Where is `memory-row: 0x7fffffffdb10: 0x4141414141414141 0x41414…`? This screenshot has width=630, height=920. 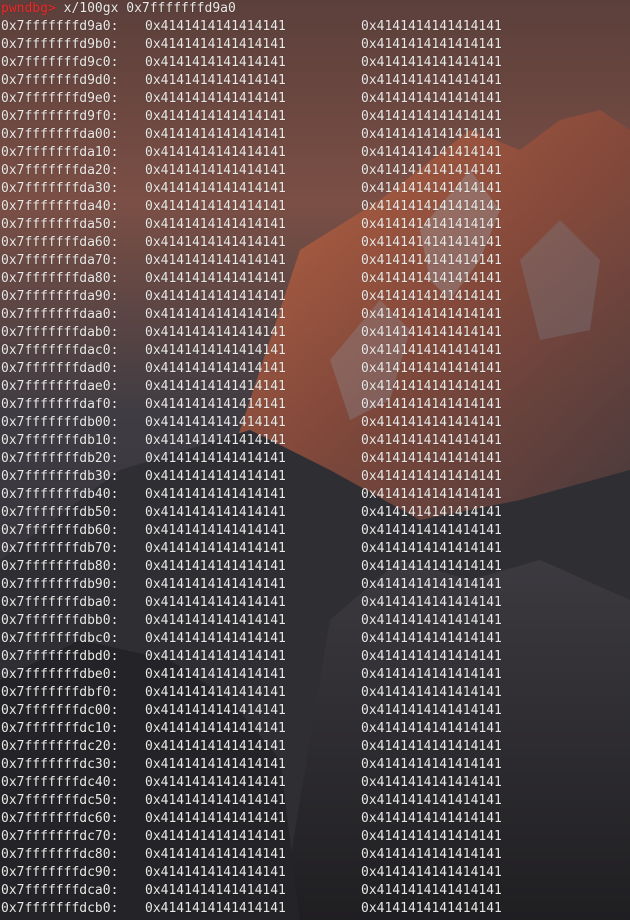
memory-row: 0x7fffffffdb10: 0x4141414141414141 0x41414… is located at coordinates (315, 441).